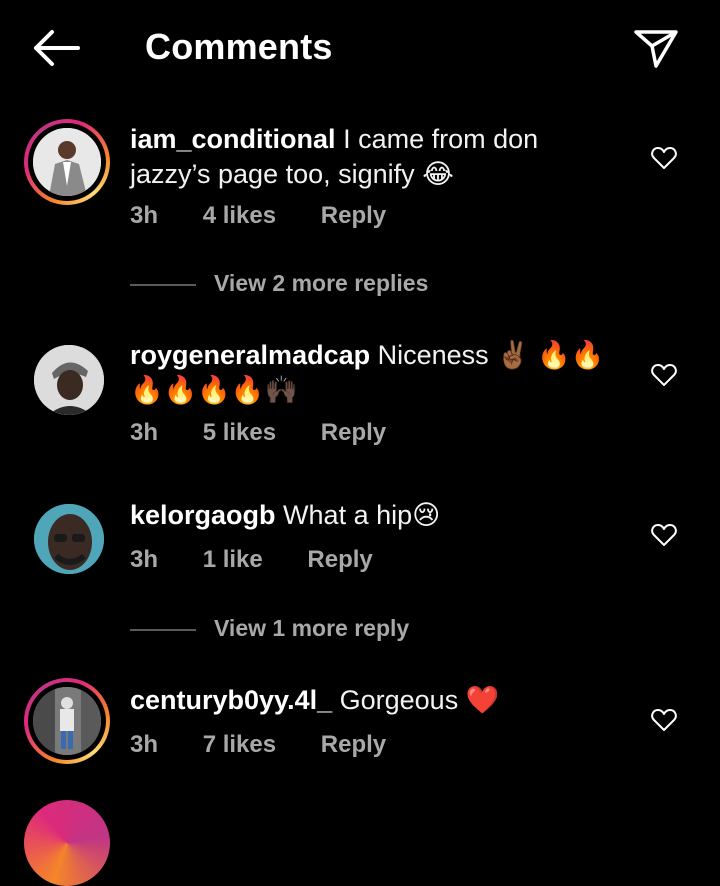  I want to click on emoji-line-2: 🔥🔥🔥🔥🙌🏿, so click(214, 390).